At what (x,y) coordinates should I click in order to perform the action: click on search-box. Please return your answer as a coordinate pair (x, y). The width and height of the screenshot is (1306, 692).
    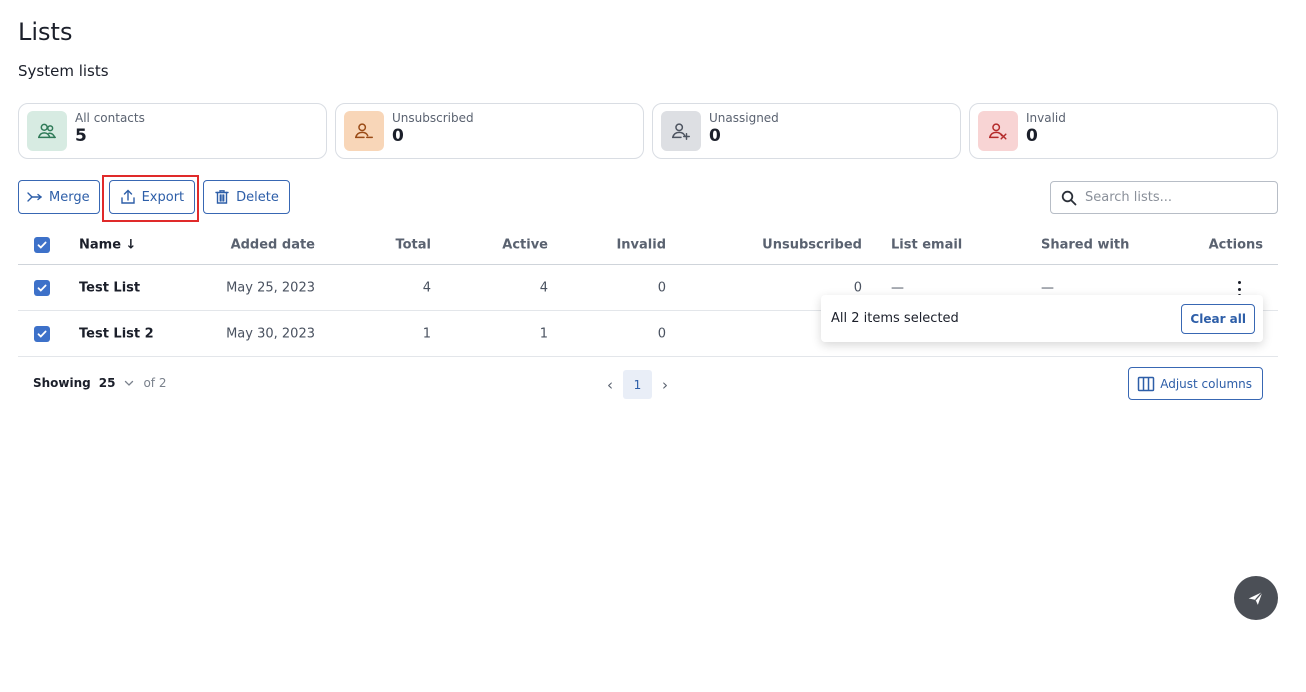
    Looking at the image, I should click on (1164, 197).